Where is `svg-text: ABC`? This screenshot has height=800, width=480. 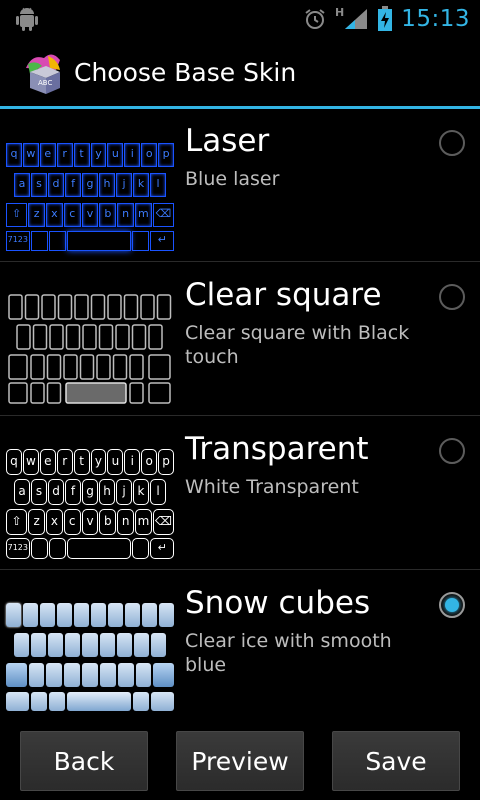 svg-text: ABC is located at coordinates (45, 83).